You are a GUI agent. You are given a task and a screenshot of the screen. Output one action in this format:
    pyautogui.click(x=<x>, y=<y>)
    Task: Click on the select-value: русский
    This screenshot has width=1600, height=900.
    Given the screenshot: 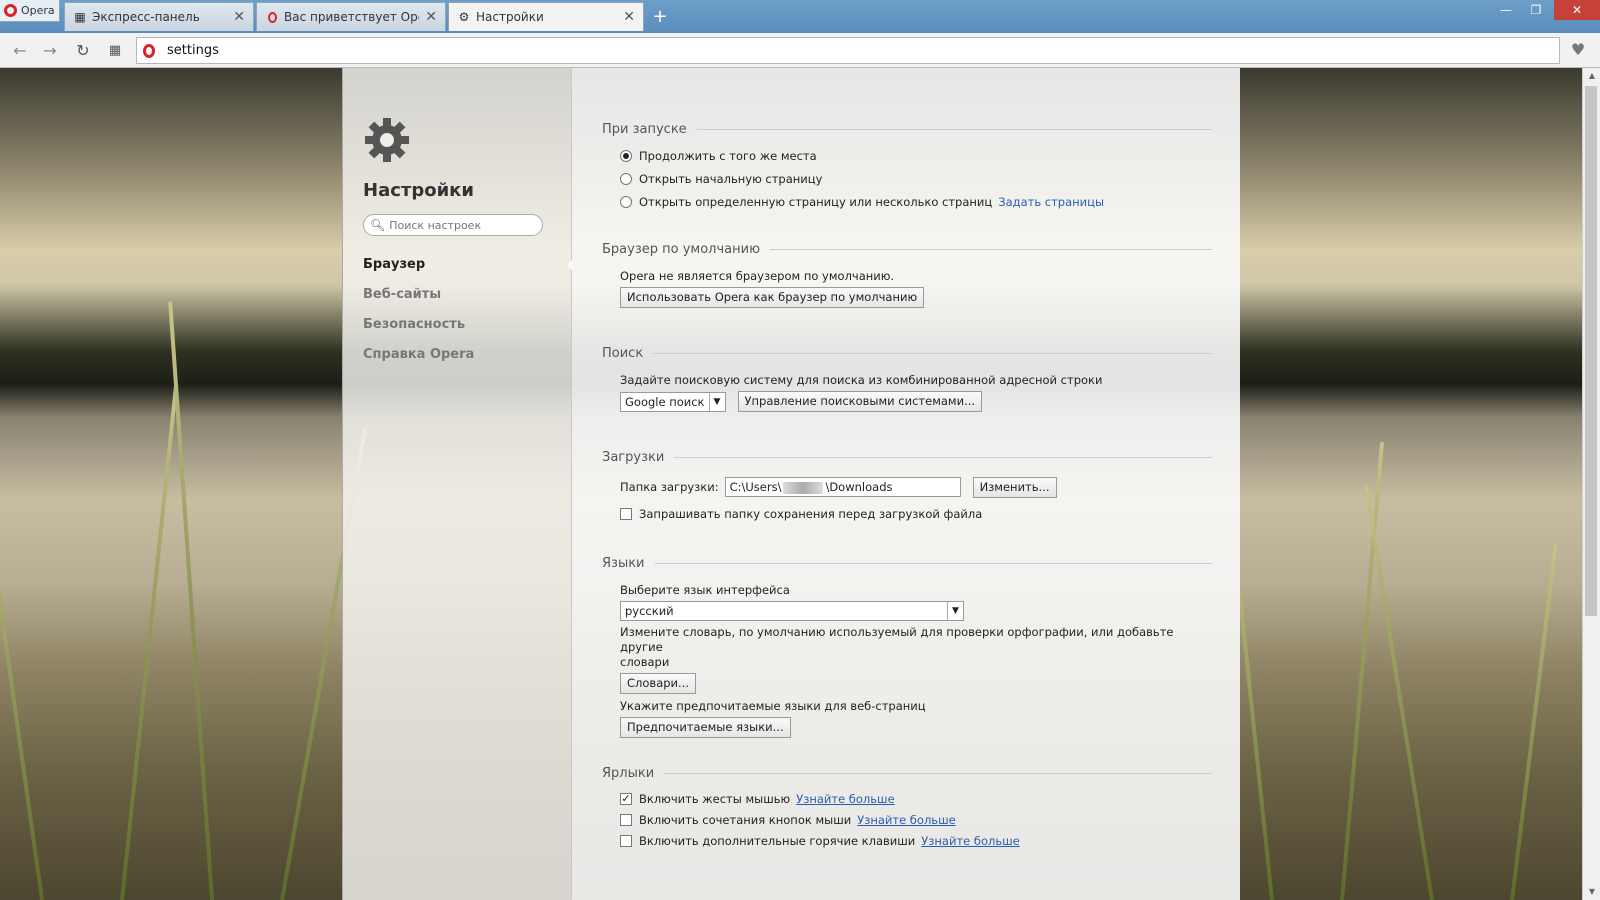 What is the action you would take?
    pyautogui.click(x=649, y=611)
    